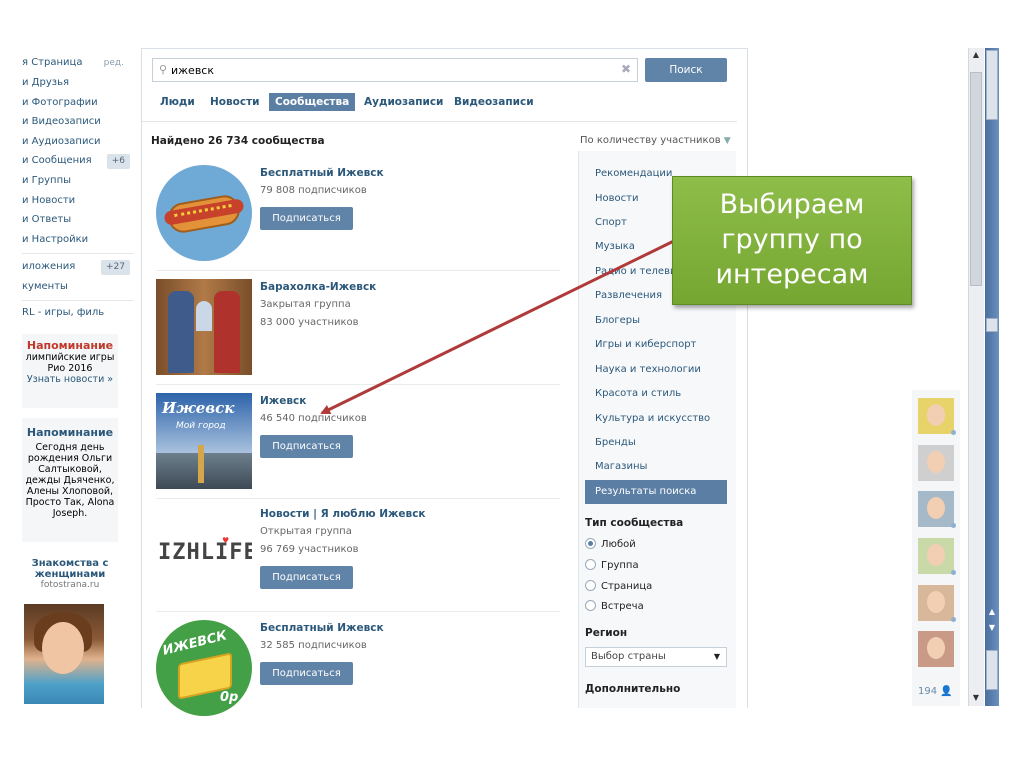 This screenshot has height=768, width=1024. What do you see at coordinates (612, 565) in the screenshot?
I see `radio-group: Группа` at bounding box center [612, 565].